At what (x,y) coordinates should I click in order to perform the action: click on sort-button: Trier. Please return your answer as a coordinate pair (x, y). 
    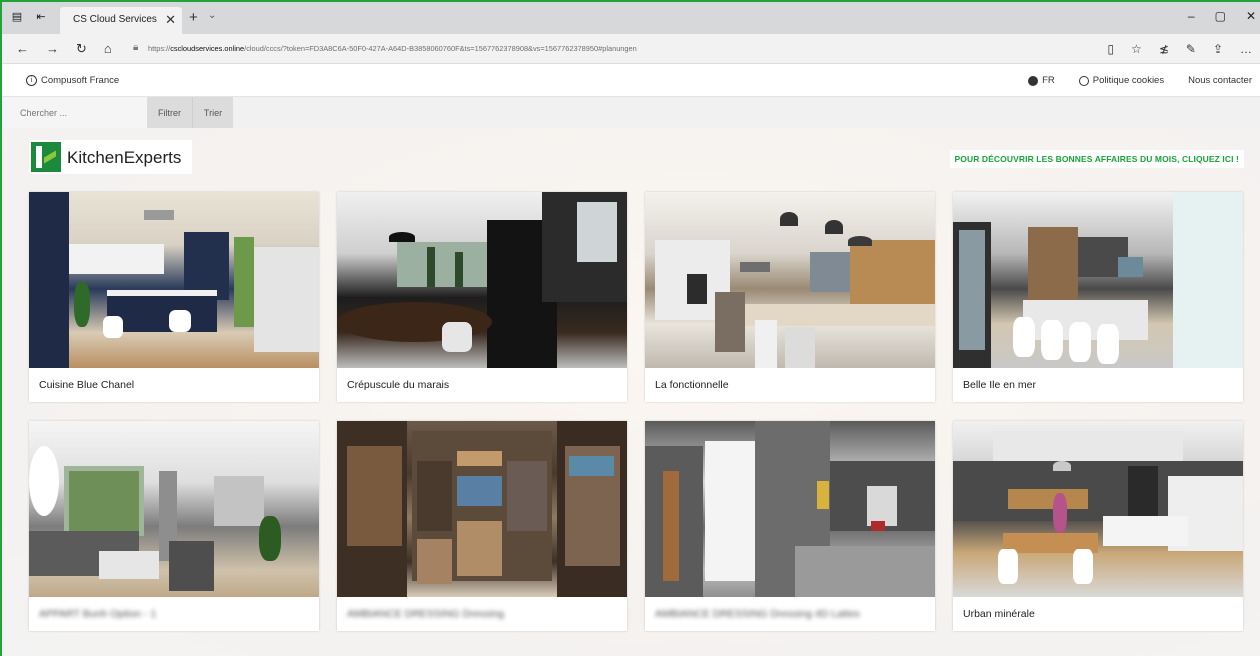
    Looking at the image, I should click on (213, 113).